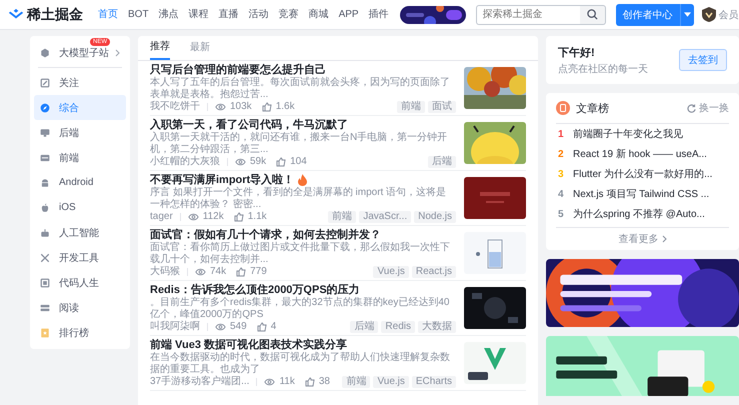 This screenshot has width=739, height=405. Describe the element at coordinates (160, 48) in the screenshot. I see `feed-tab: 推荐` at that location.